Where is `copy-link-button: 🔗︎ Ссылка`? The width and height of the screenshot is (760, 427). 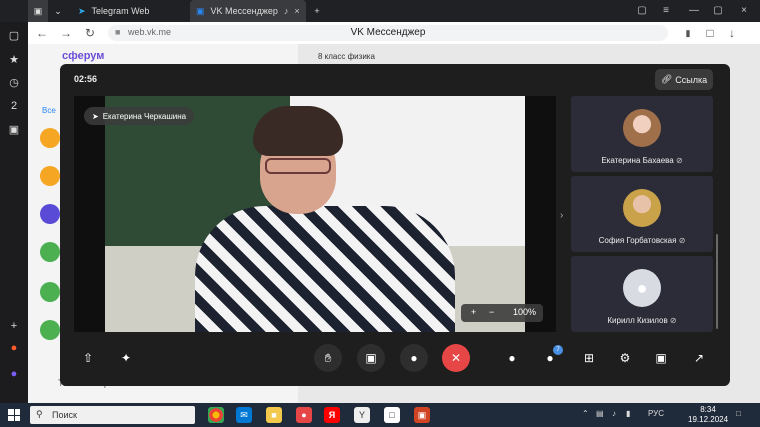 copy-link-button: 🔗︎ Ссылка is located at coordinates (684, 79).